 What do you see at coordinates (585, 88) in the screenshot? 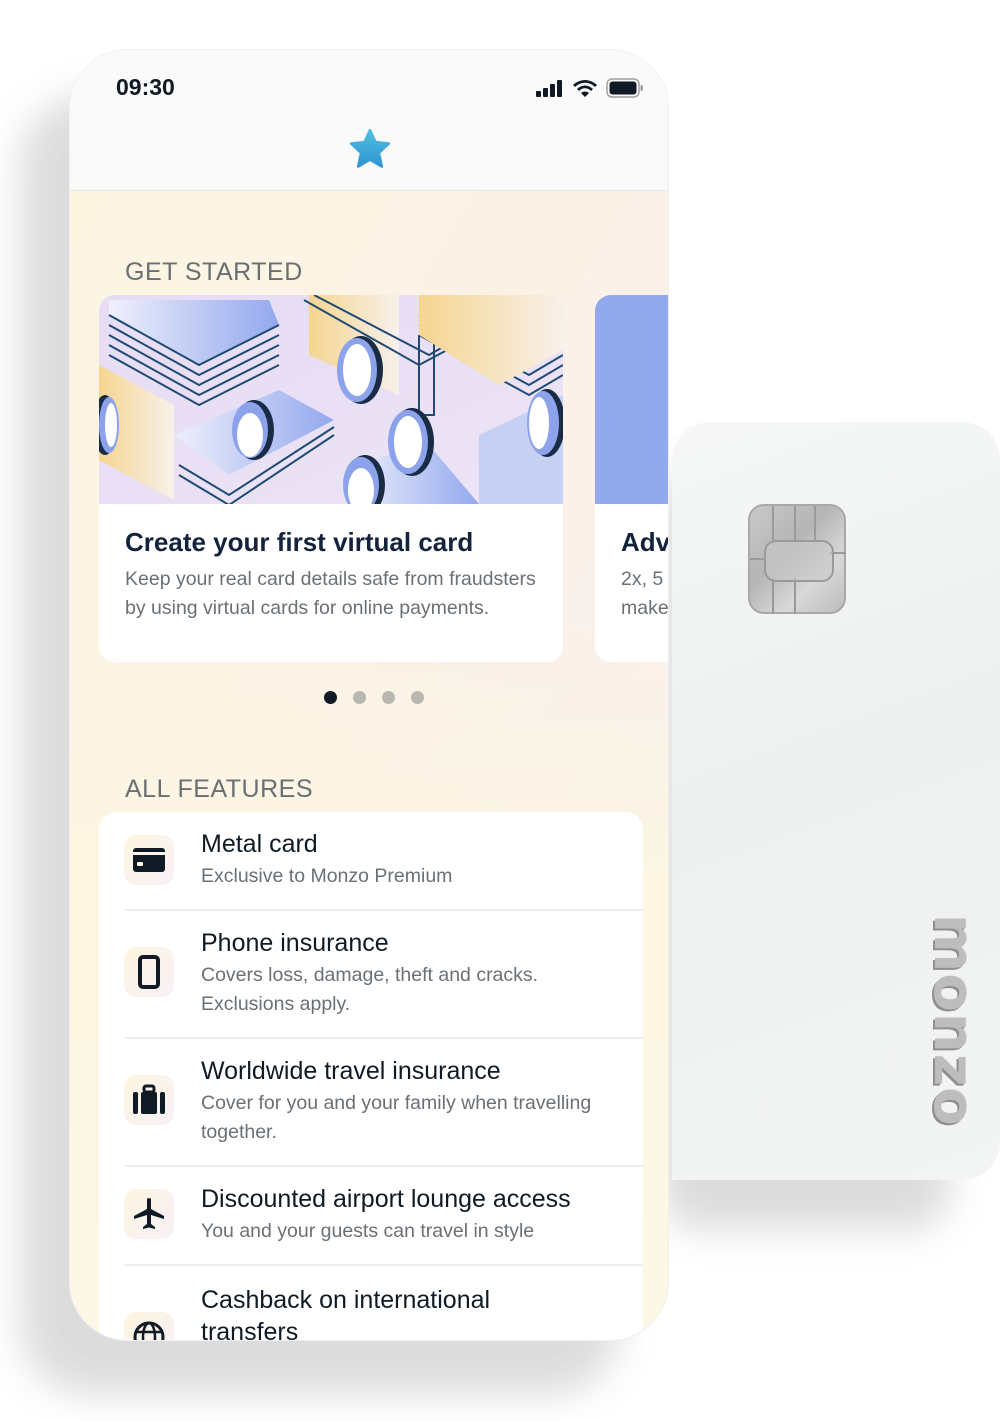
I see `wifi-icon` at bounding box center [585, 88].